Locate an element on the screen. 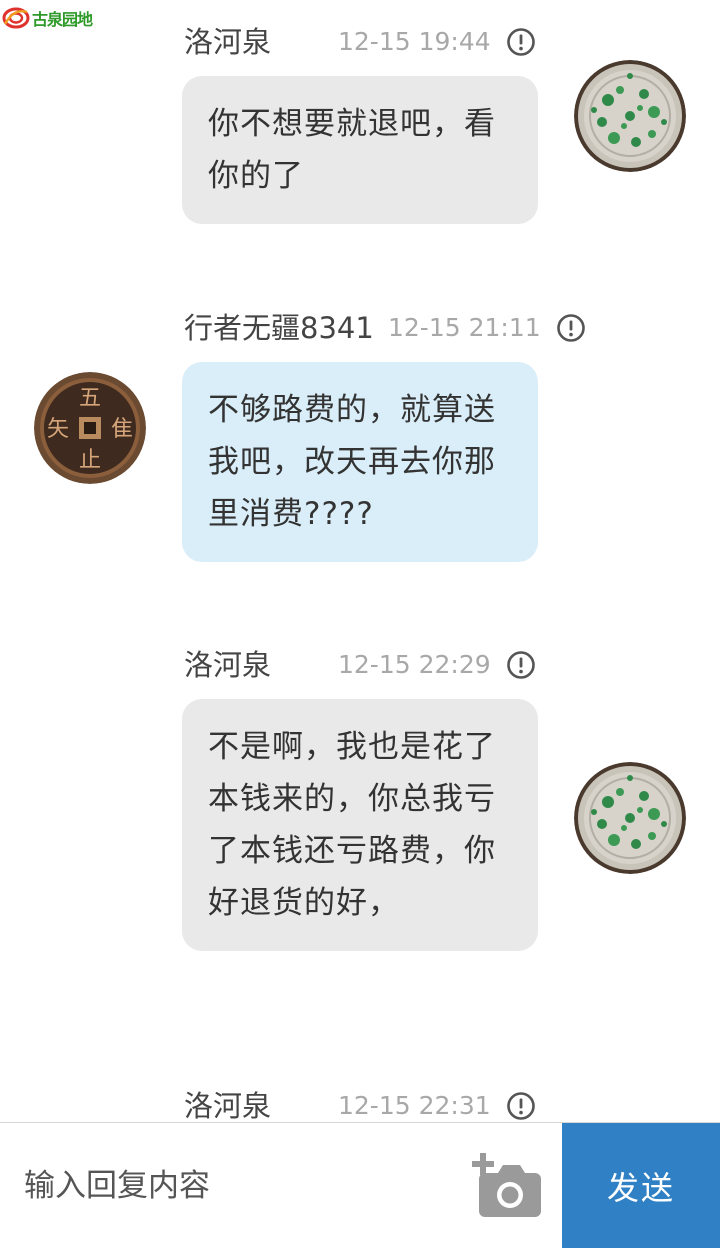 This screenshot has height=1248, width=720. message-meta: 洛河泉 12-15 22:29 is located at coordinates (394, 665).